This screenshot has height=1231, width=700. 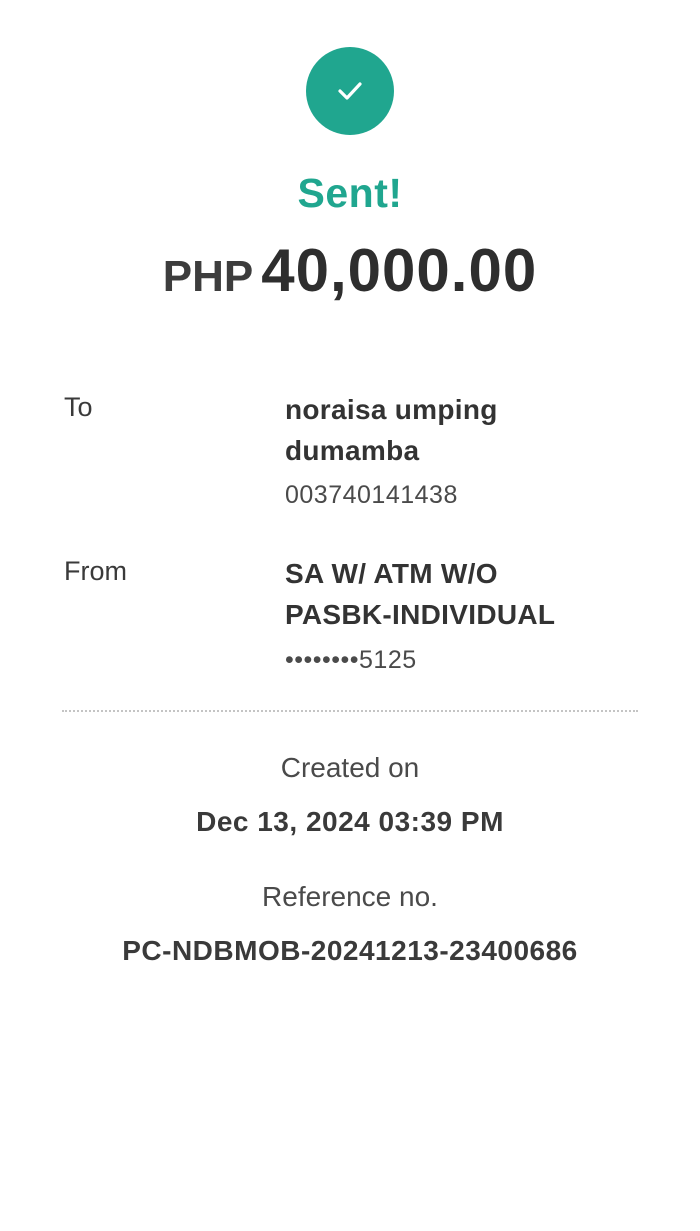 I want to click on status-title: Sent!, so click(x=350, y=193).